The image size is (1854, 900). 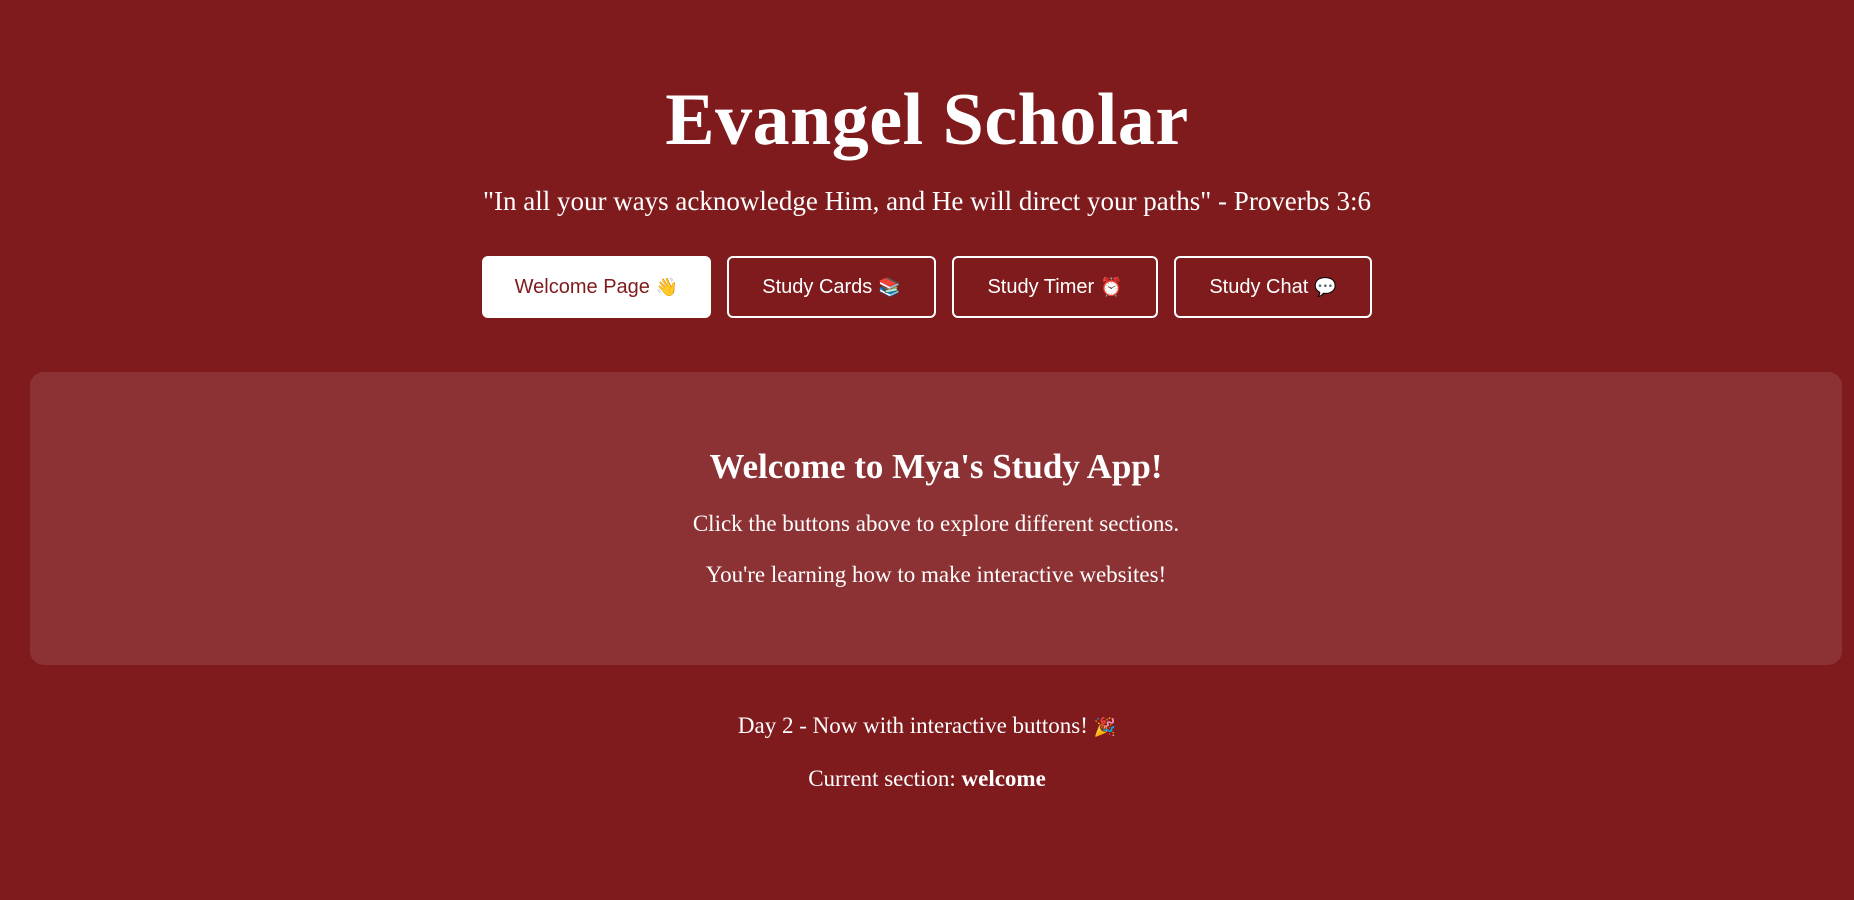 What do you see at coordinates (1105, 727) in the screenshot?
I see `party-popper-icon: 🎉` at bounding box center [1105, 727].